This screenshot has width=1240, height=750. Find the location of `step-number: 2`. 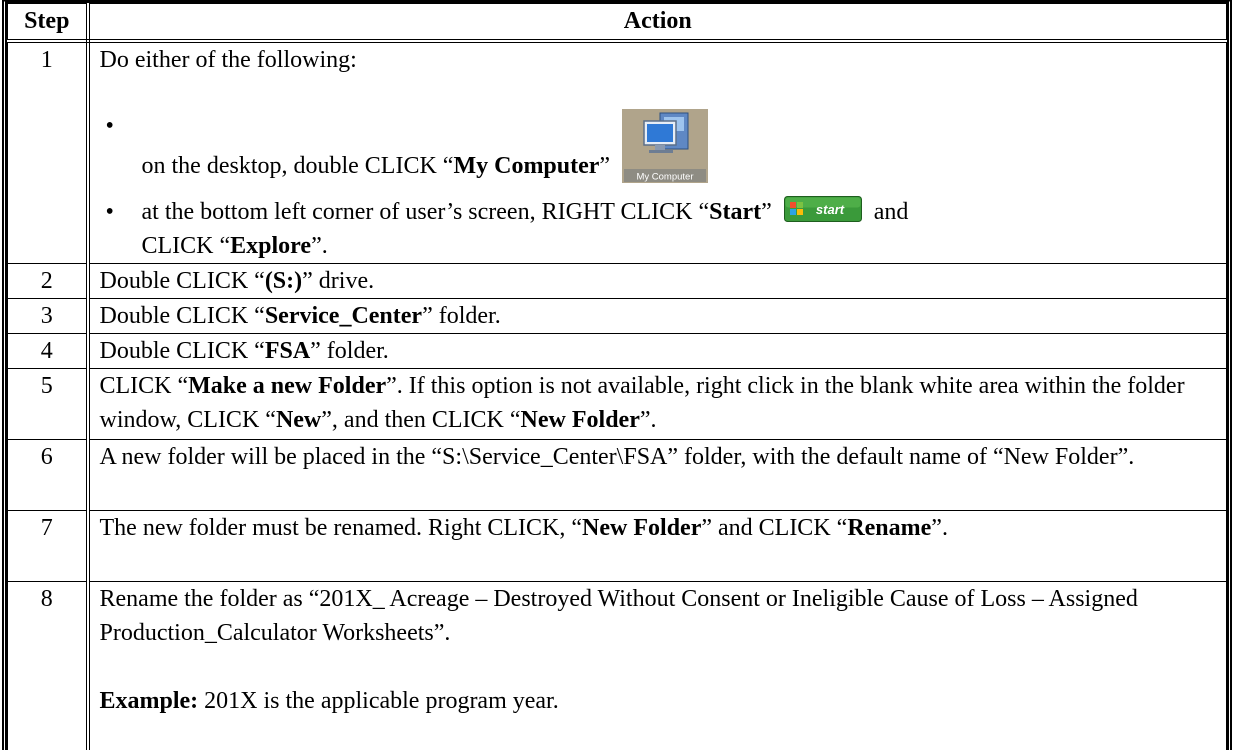

step-number: 2 is located at coordinates (48, 281).